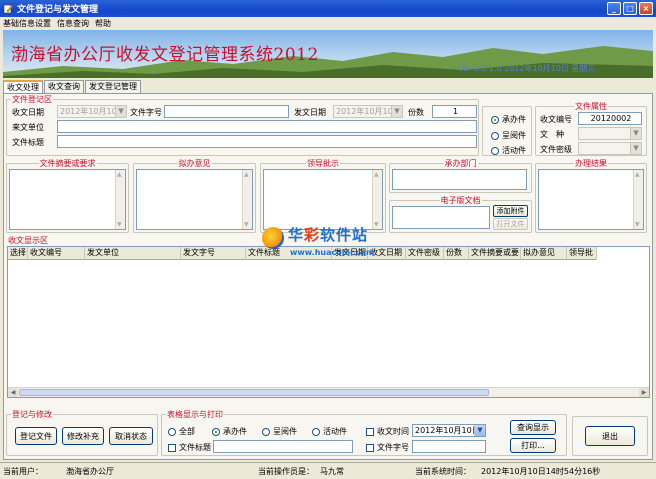 The image size is (656, 479). Describe the element at coordinates (36, 436) in the screenshot. I see `register-file-button: 登记文件` at that location.